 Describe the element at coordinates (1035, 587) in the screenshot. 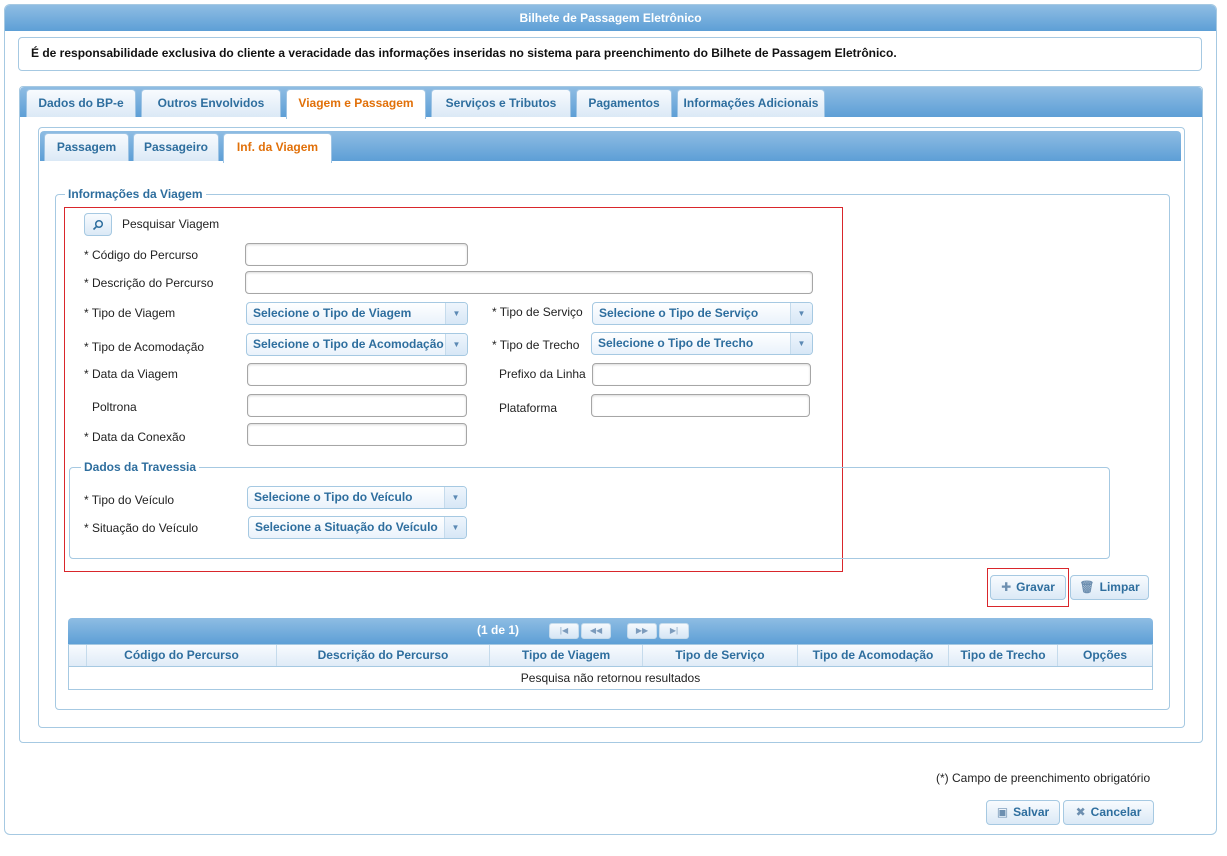

I see `gravar-label: Gravar` at that location.